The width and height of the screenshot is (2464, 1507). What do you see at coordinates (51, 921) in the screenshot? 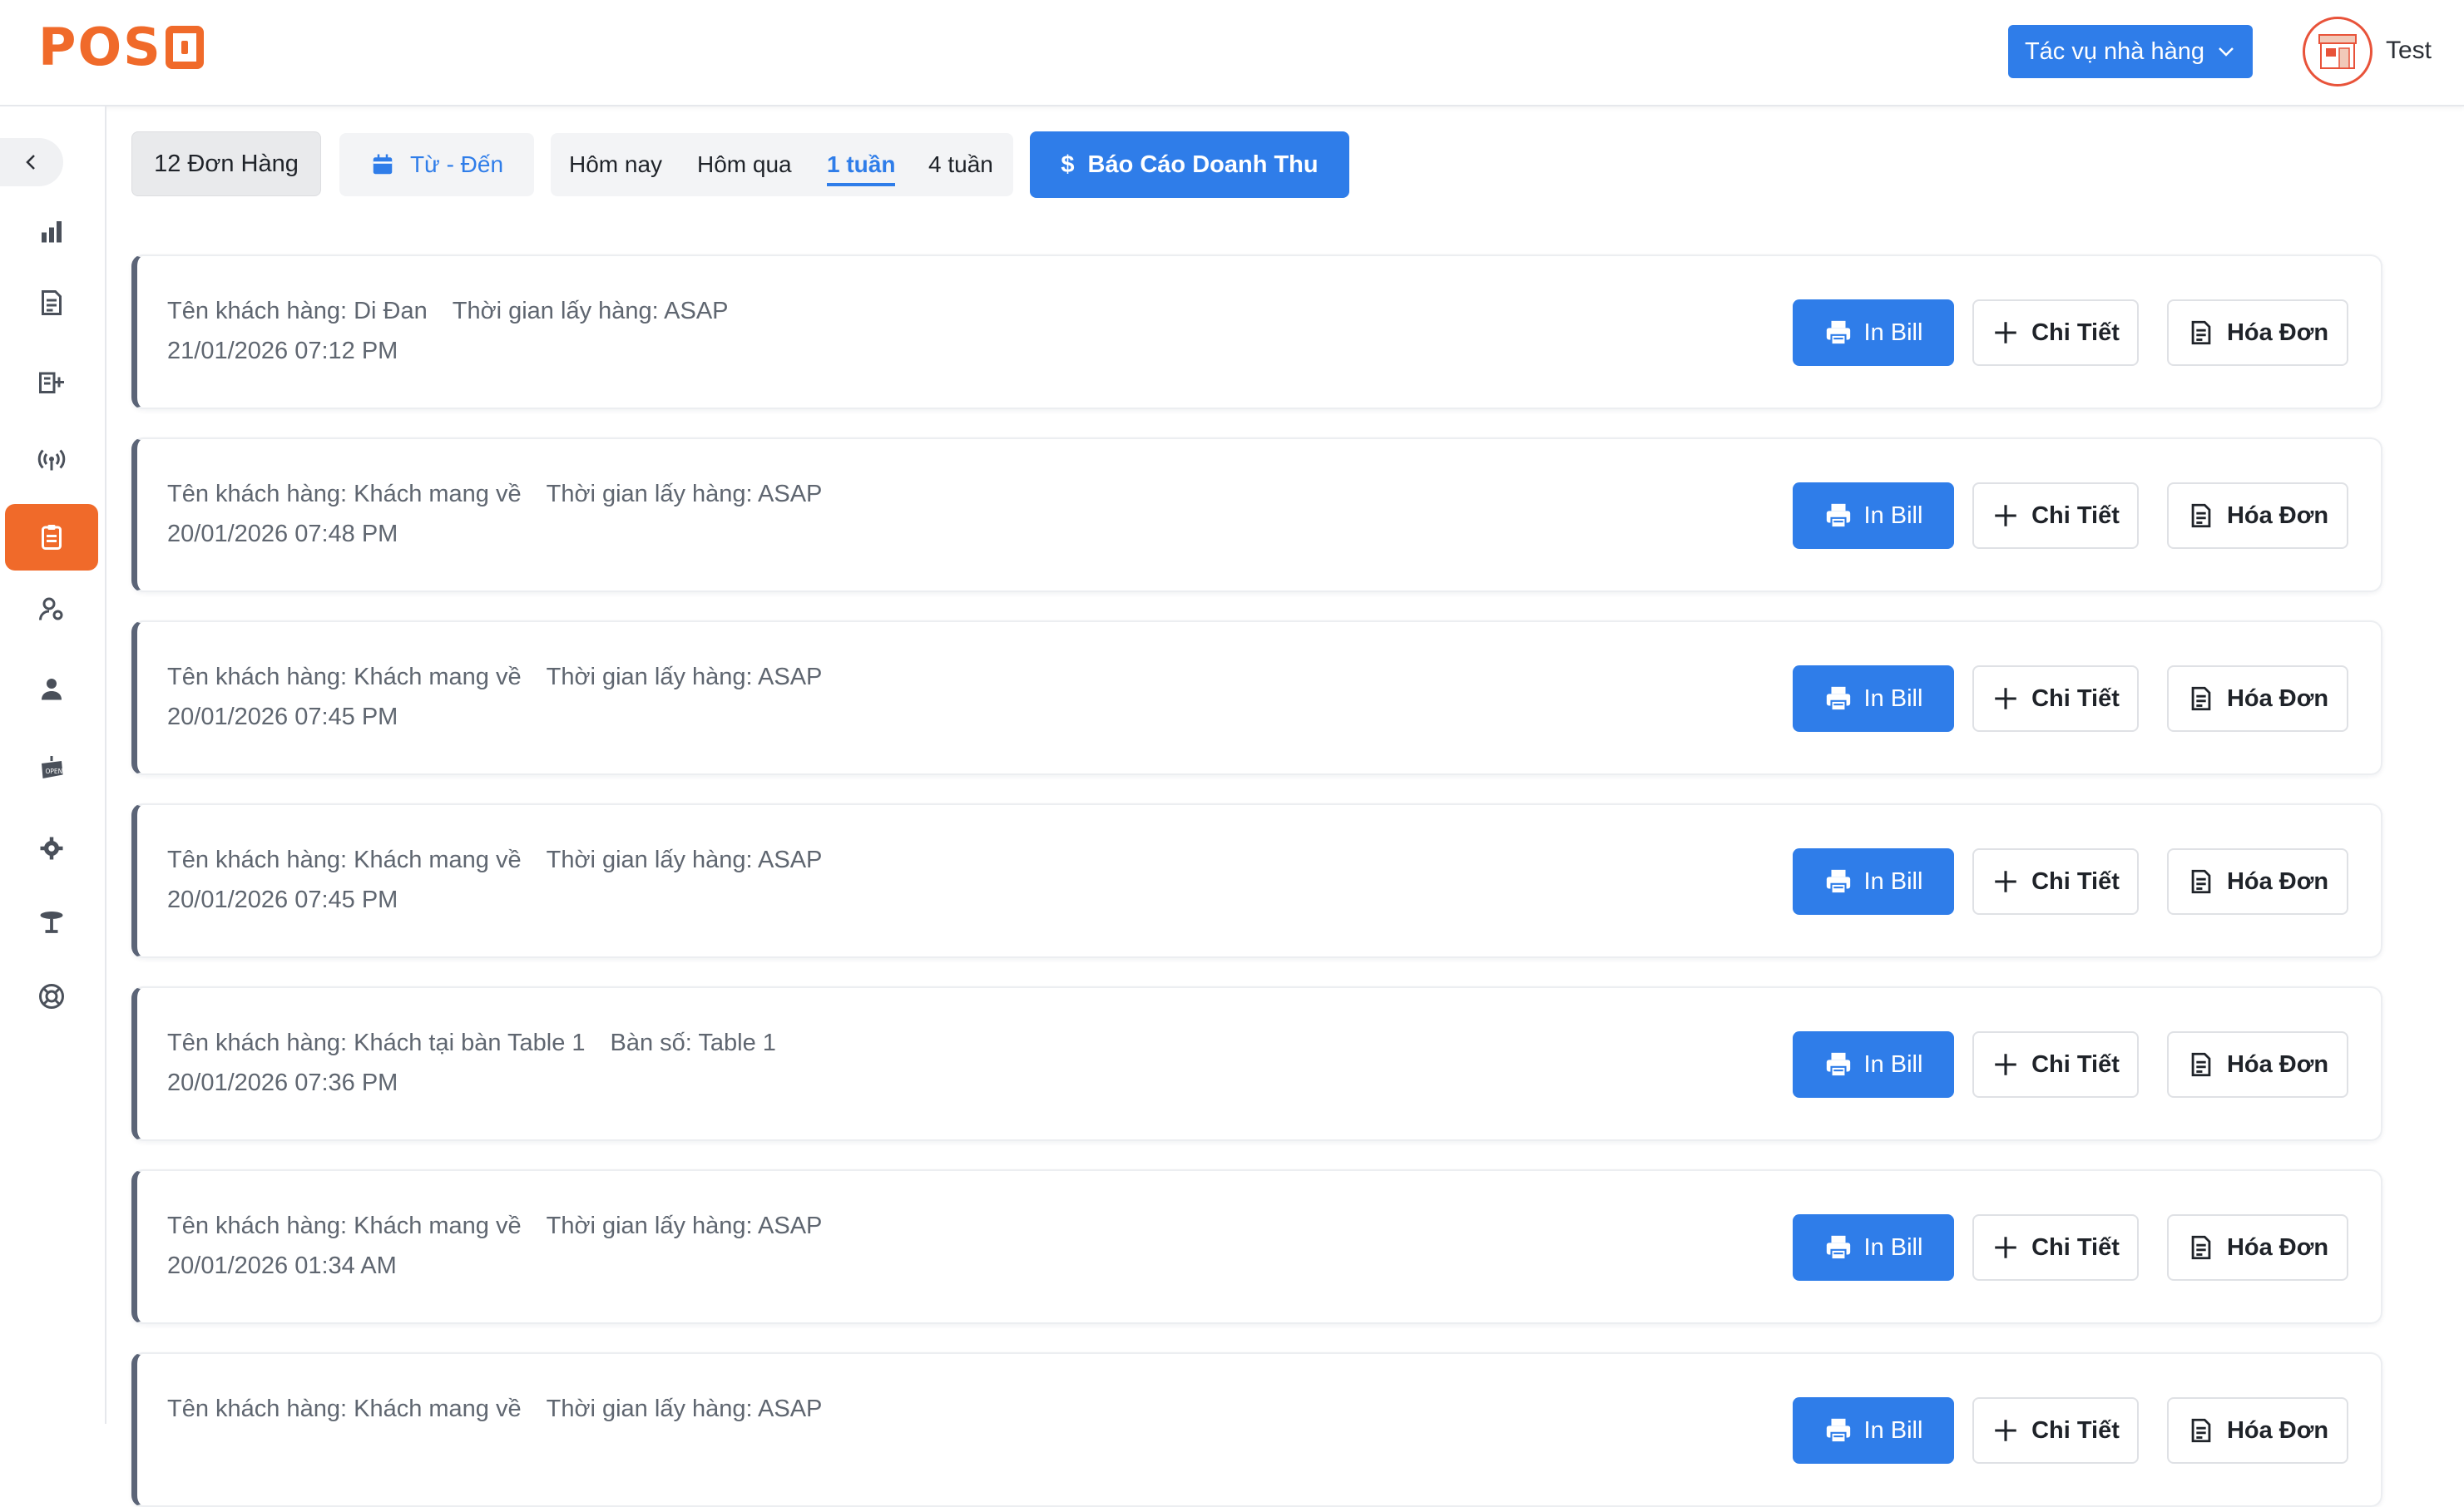
I see `sidebar-item-tables` at bounding box center [51, 921].